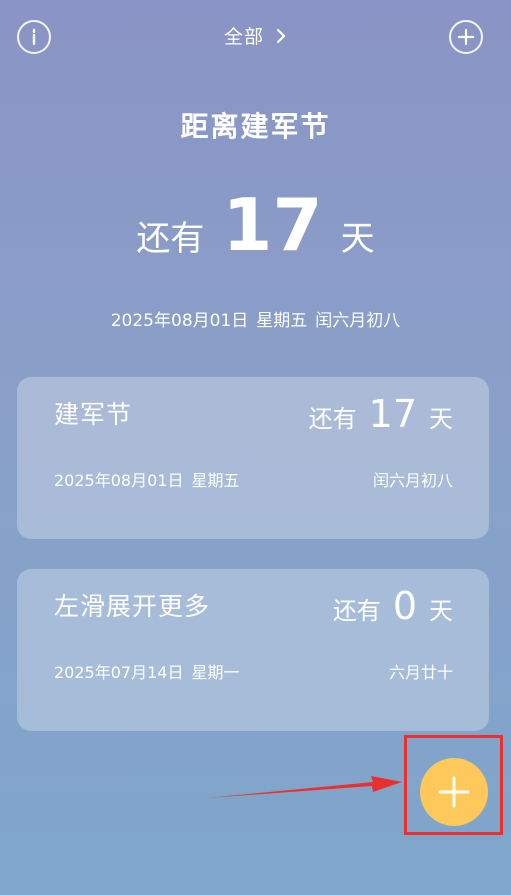 The image size is (511, 895). I want to click on event-card-countdown: 还有 17 天, so click(381, 414).